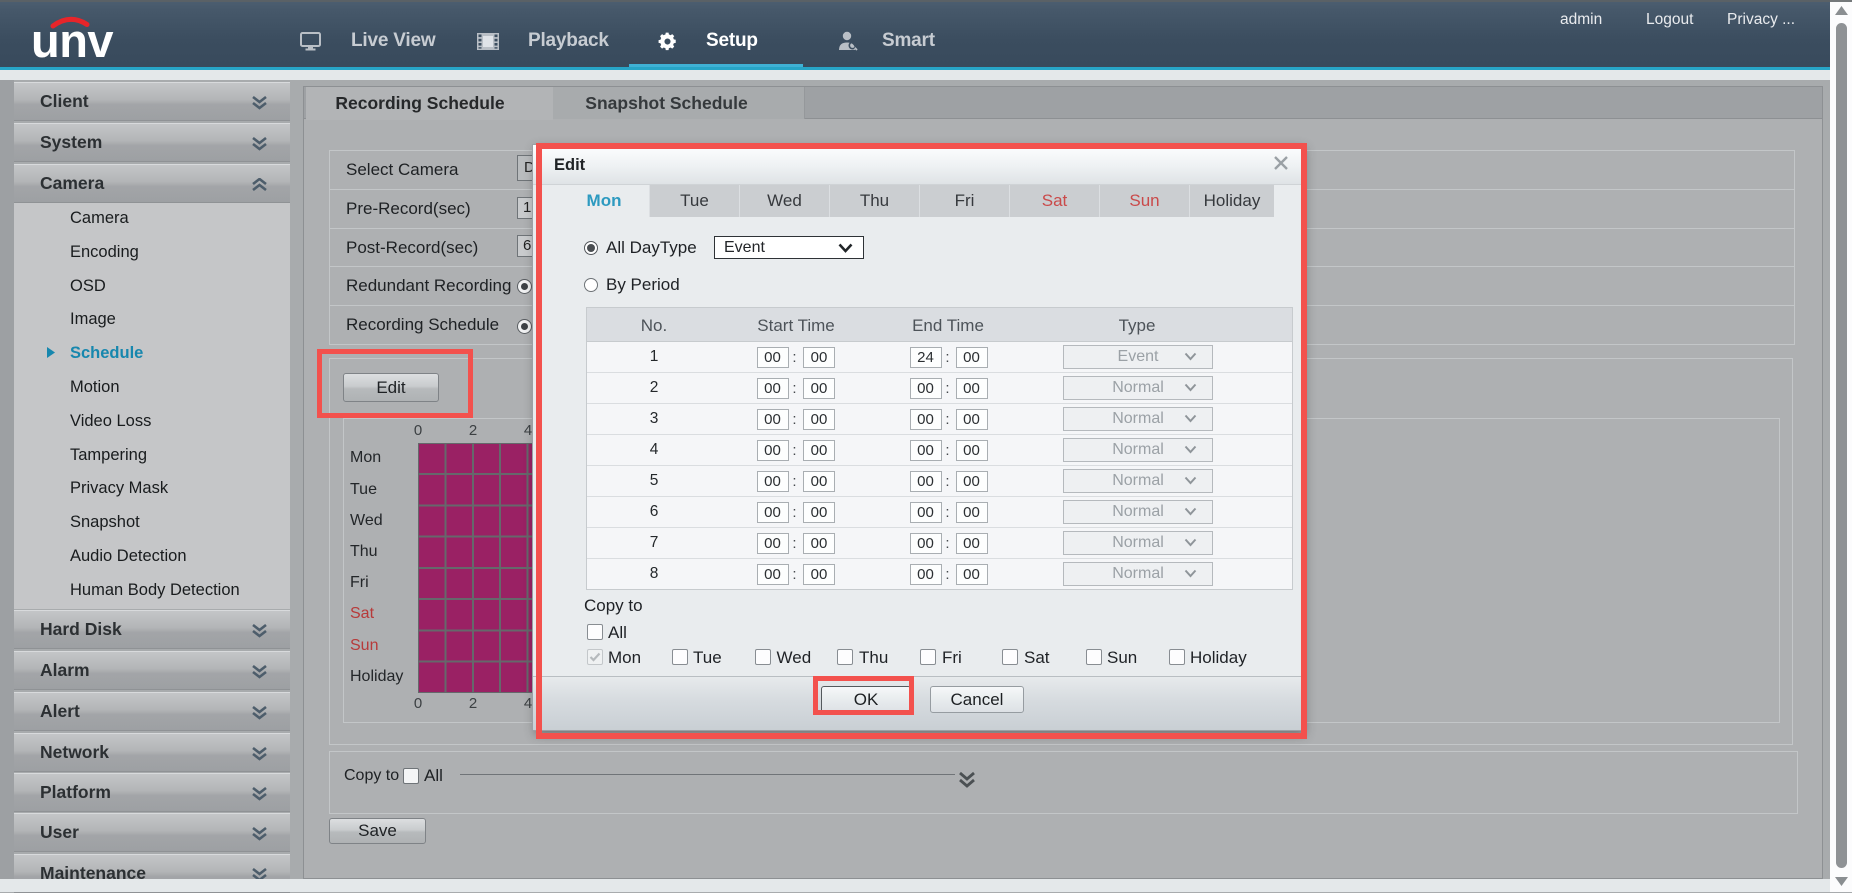 The width and height of the screenshot is (1852, 893). What do you see at coordinates (72, 37) in the screenshot?
I see `svg-text: unv` at bounding box center [72, 37].